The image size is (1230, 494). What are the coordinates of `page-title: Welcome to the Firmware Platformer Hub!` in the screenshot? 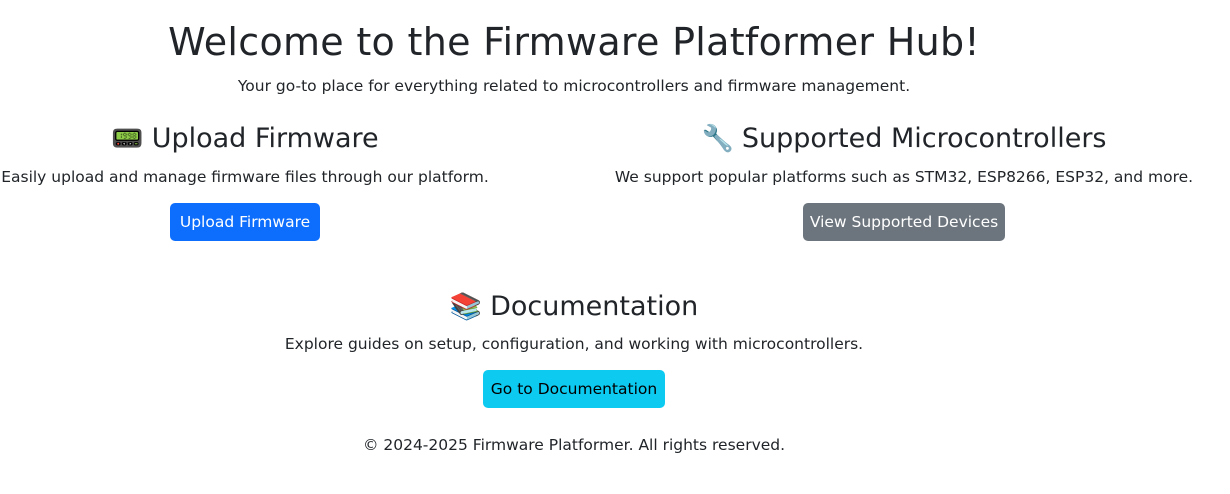 It's located at (574, 42).